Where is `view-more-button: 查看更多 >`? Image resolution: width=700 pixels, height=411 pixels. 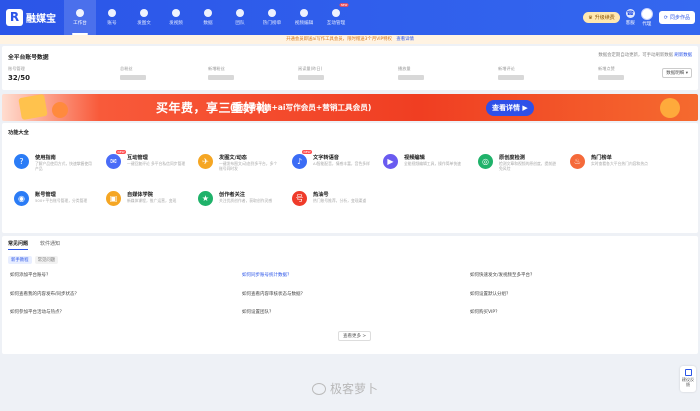
view-more-button: 查看更多 > is located at coordinates (355, 336).